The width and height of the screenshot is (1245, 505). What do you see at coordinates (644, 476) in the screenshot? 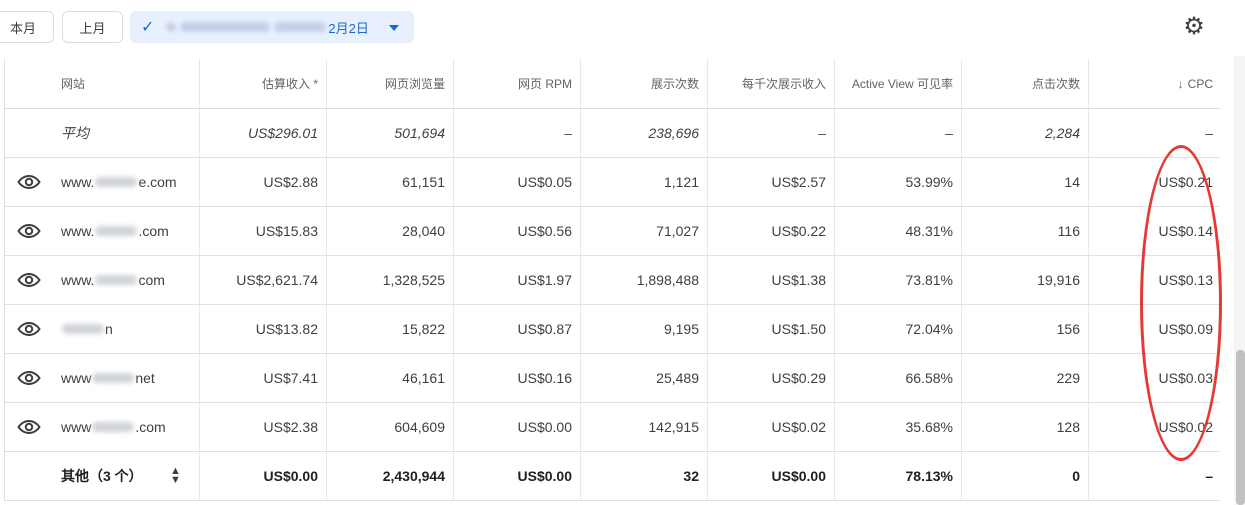
I see `cell-impressions: 32` at bounding box center [644, 476].